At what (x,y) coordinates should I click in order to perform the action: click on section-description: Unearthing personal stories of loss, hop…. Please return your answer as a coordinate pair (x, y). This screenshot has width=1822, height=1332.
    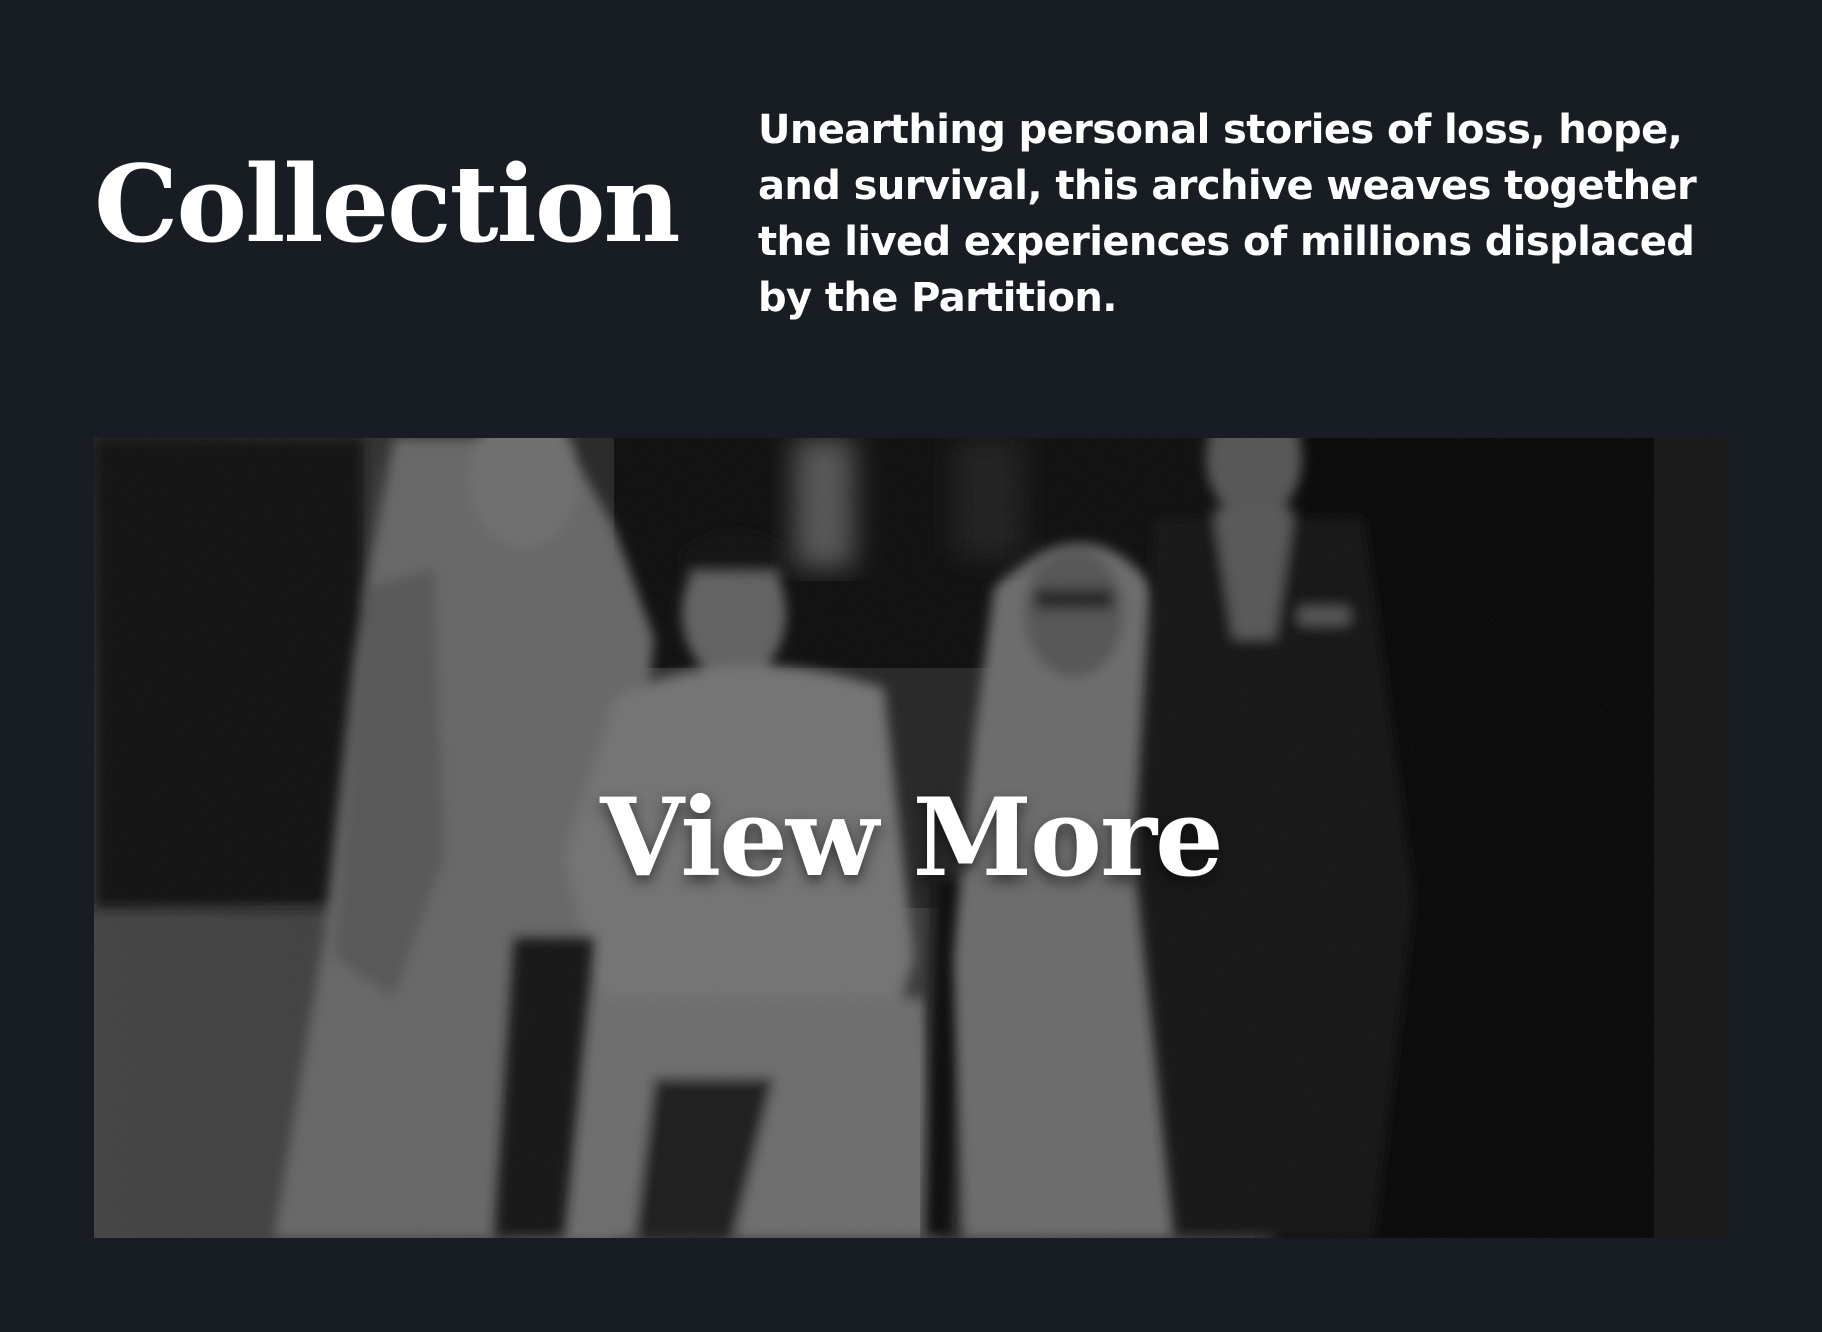
    Looking at the image, I should click on (1227, 214).